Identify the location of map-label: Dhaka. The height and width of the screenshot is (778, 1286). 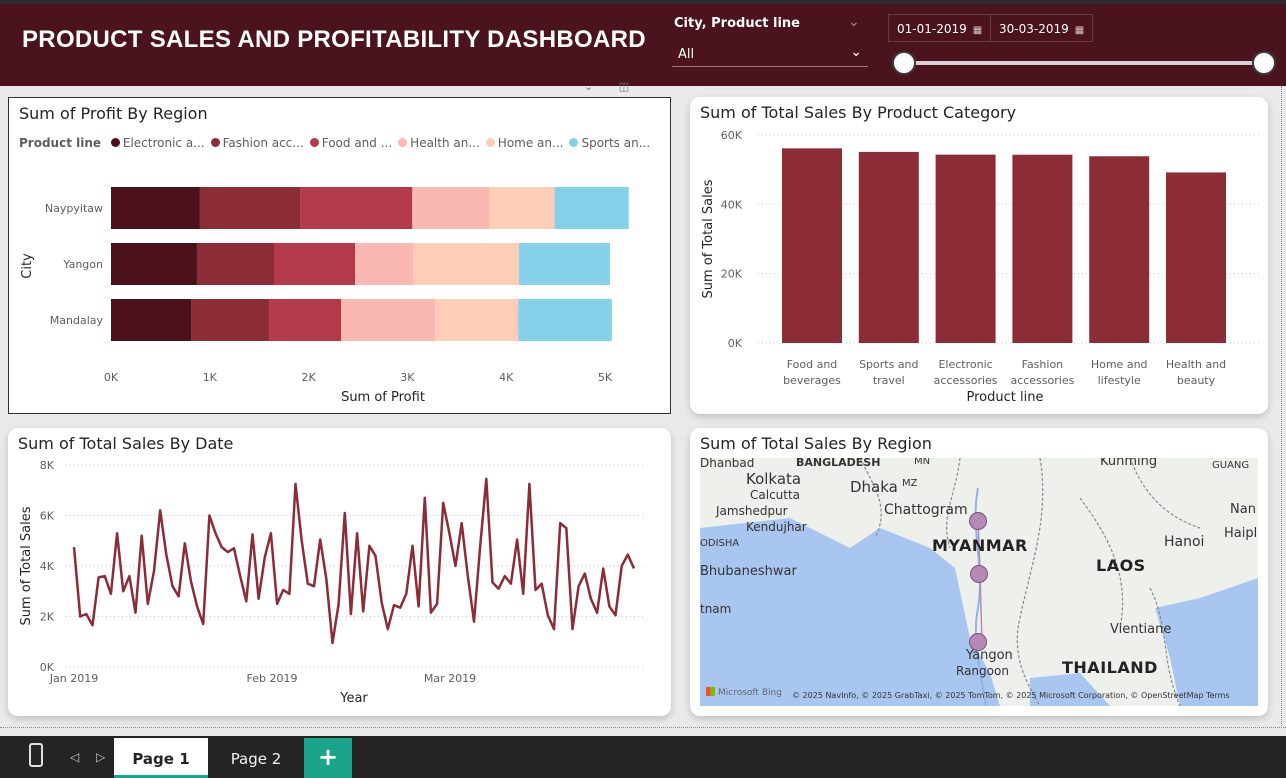
(874, 487).